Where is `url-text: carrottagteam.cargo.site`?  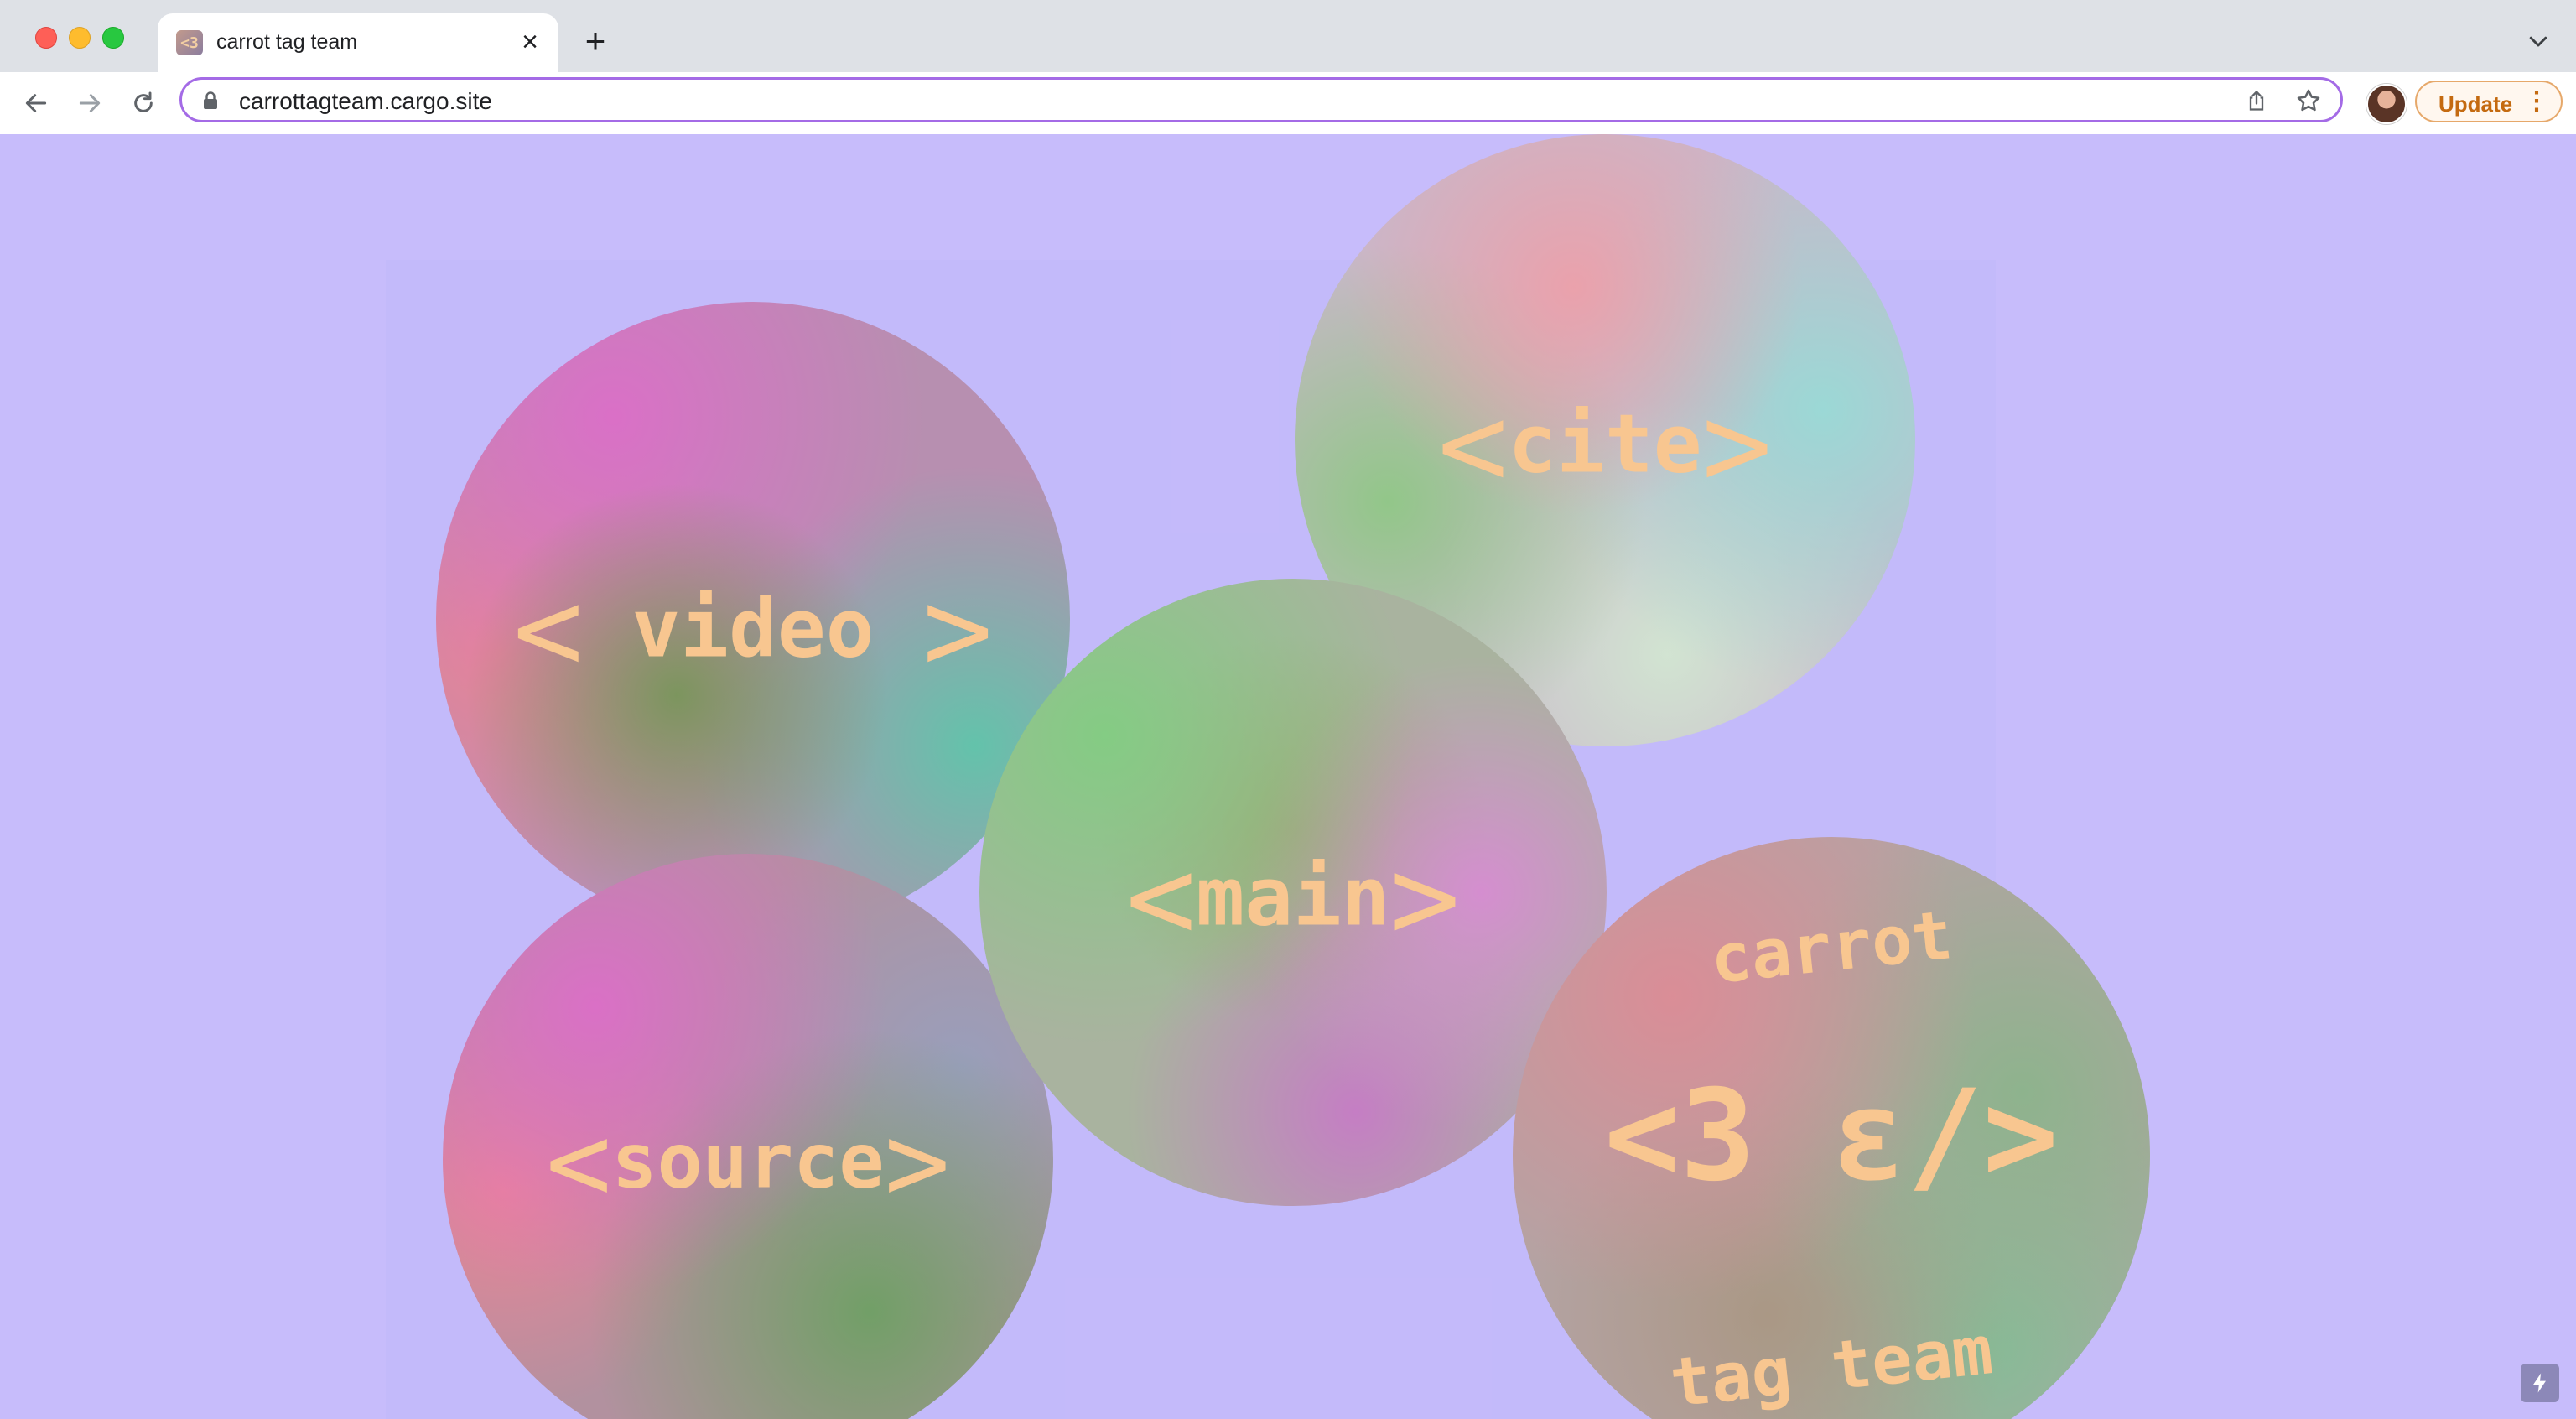
url-text: carrottagteam.cargo.site is located at coordinates (365, 101).